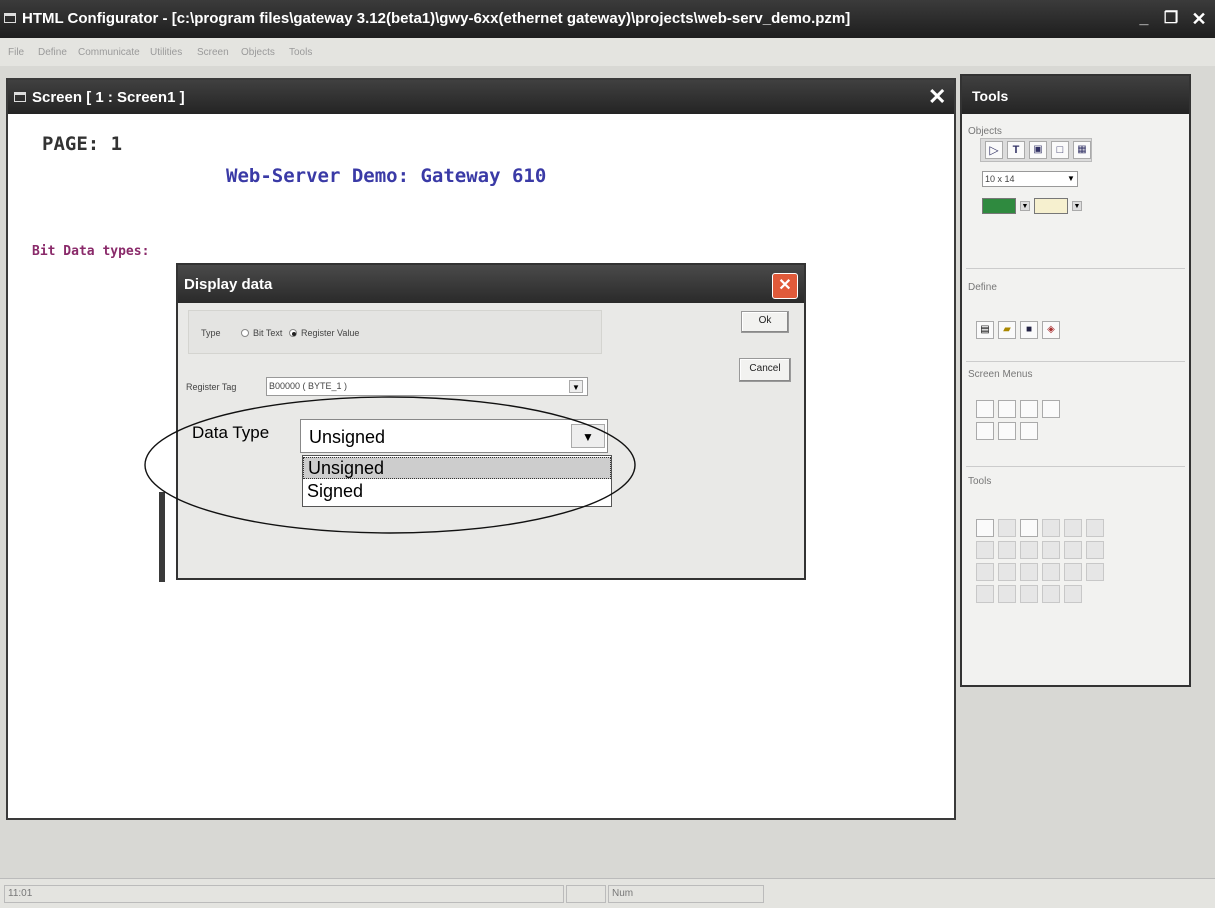 This screenshot has width=1215, height=908. Describe the element at coordinates (1029, 409) in the screenshot. I see `copy-screen-icon` at that location.